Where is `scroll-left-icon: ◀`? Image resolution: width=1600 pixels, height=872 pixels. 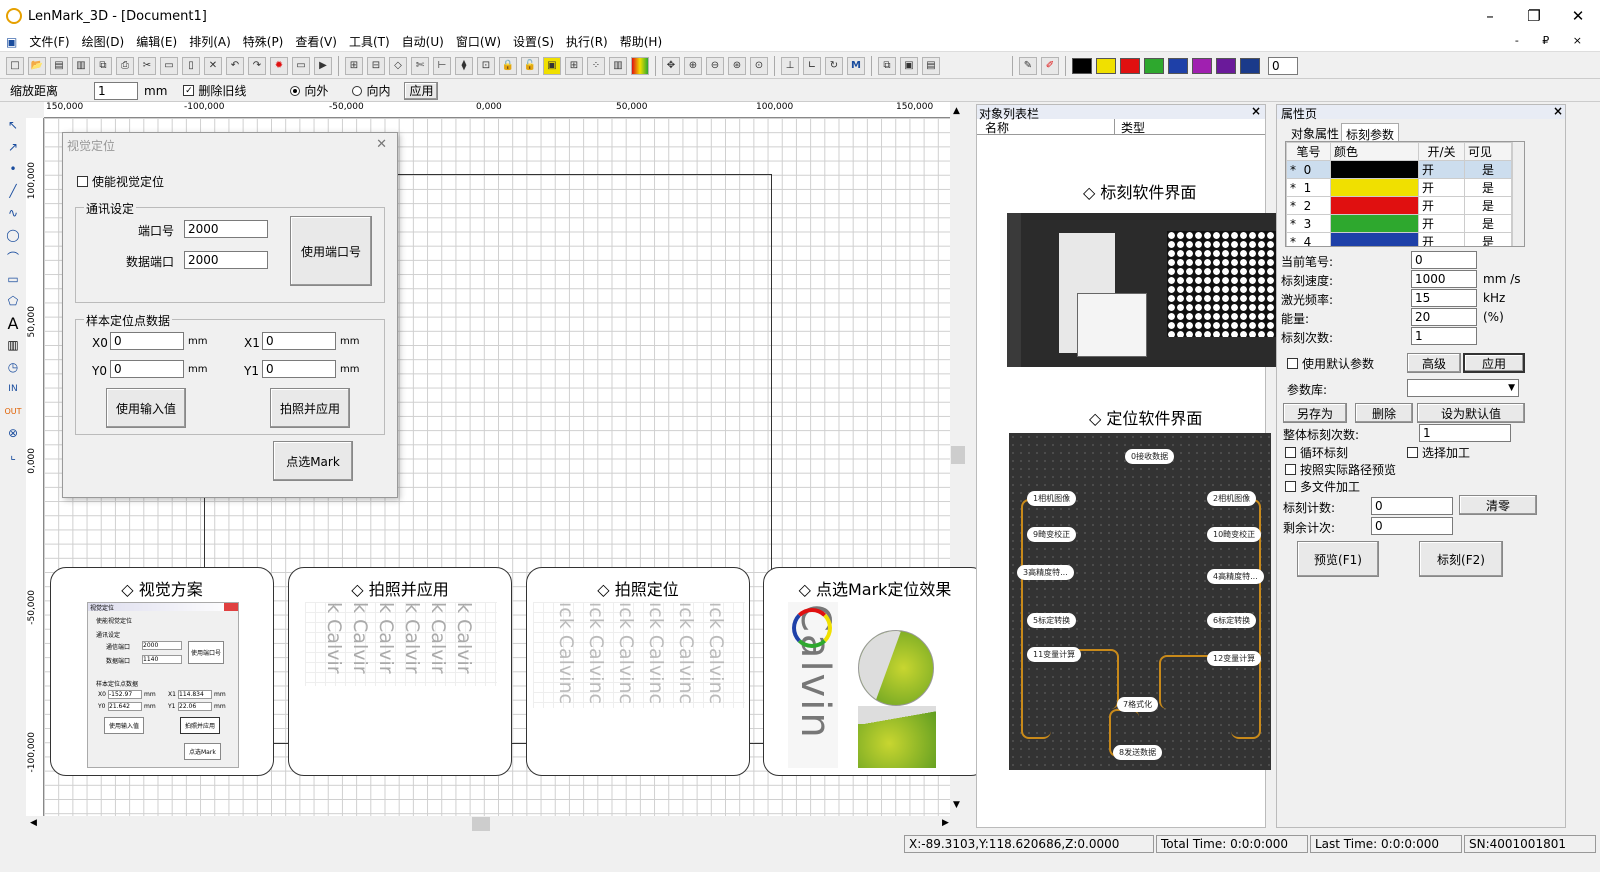
scroll-left-icon: ◀ is located at coordinates (33, 823).